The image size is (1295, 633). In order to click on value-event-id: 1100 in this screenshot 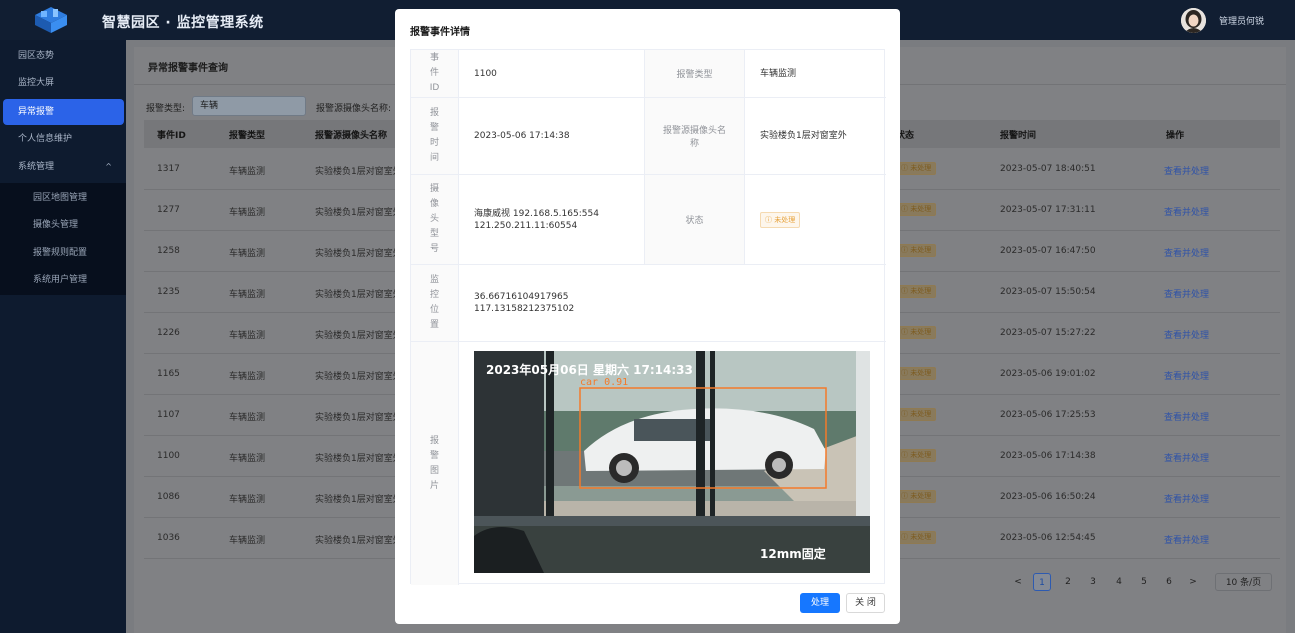, I will do `click(552, 74)`.